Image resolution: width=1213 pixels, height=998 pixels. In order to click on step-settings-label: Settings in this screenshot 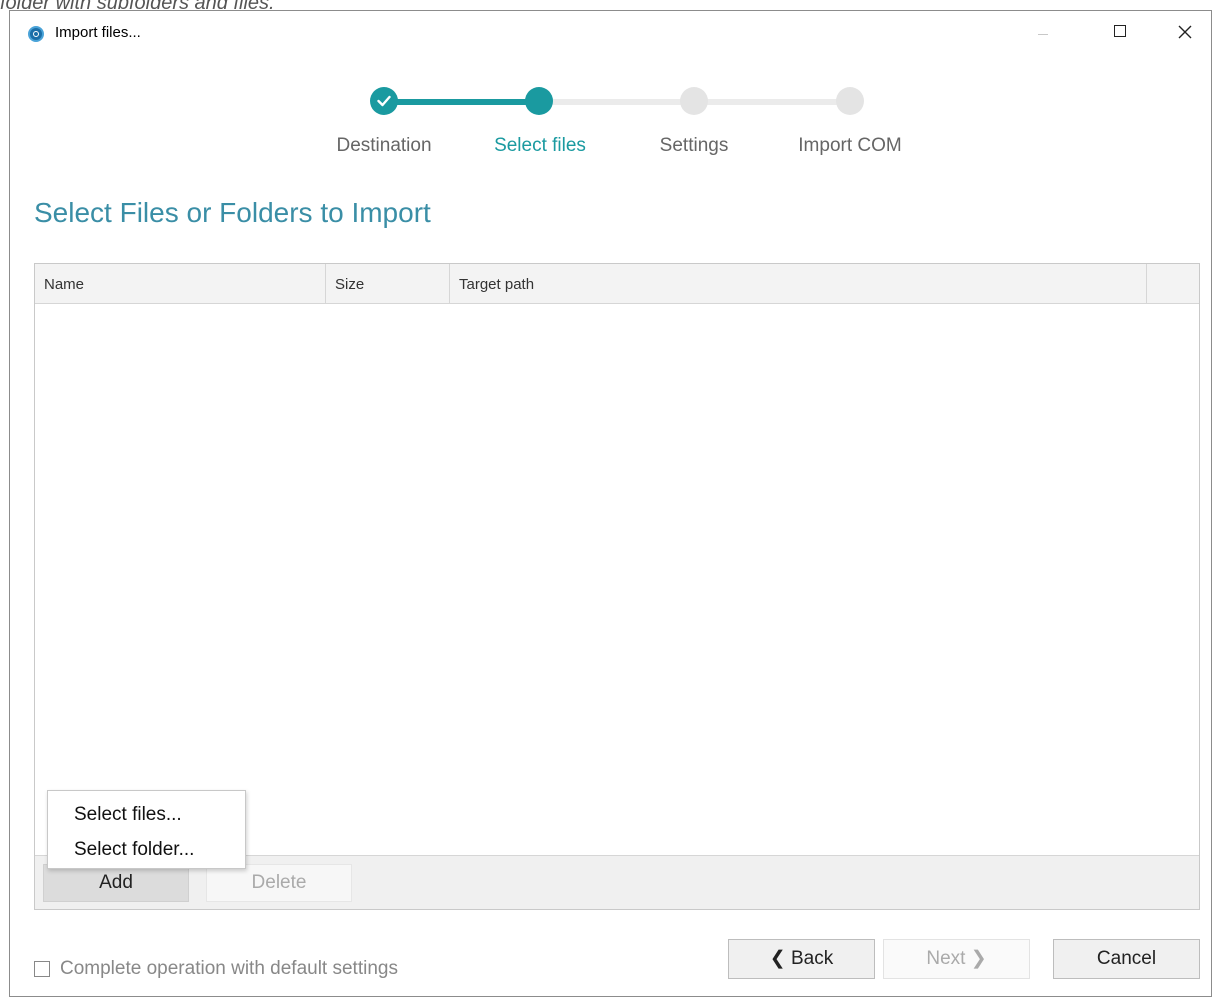, I will do `click(694, 145)`.